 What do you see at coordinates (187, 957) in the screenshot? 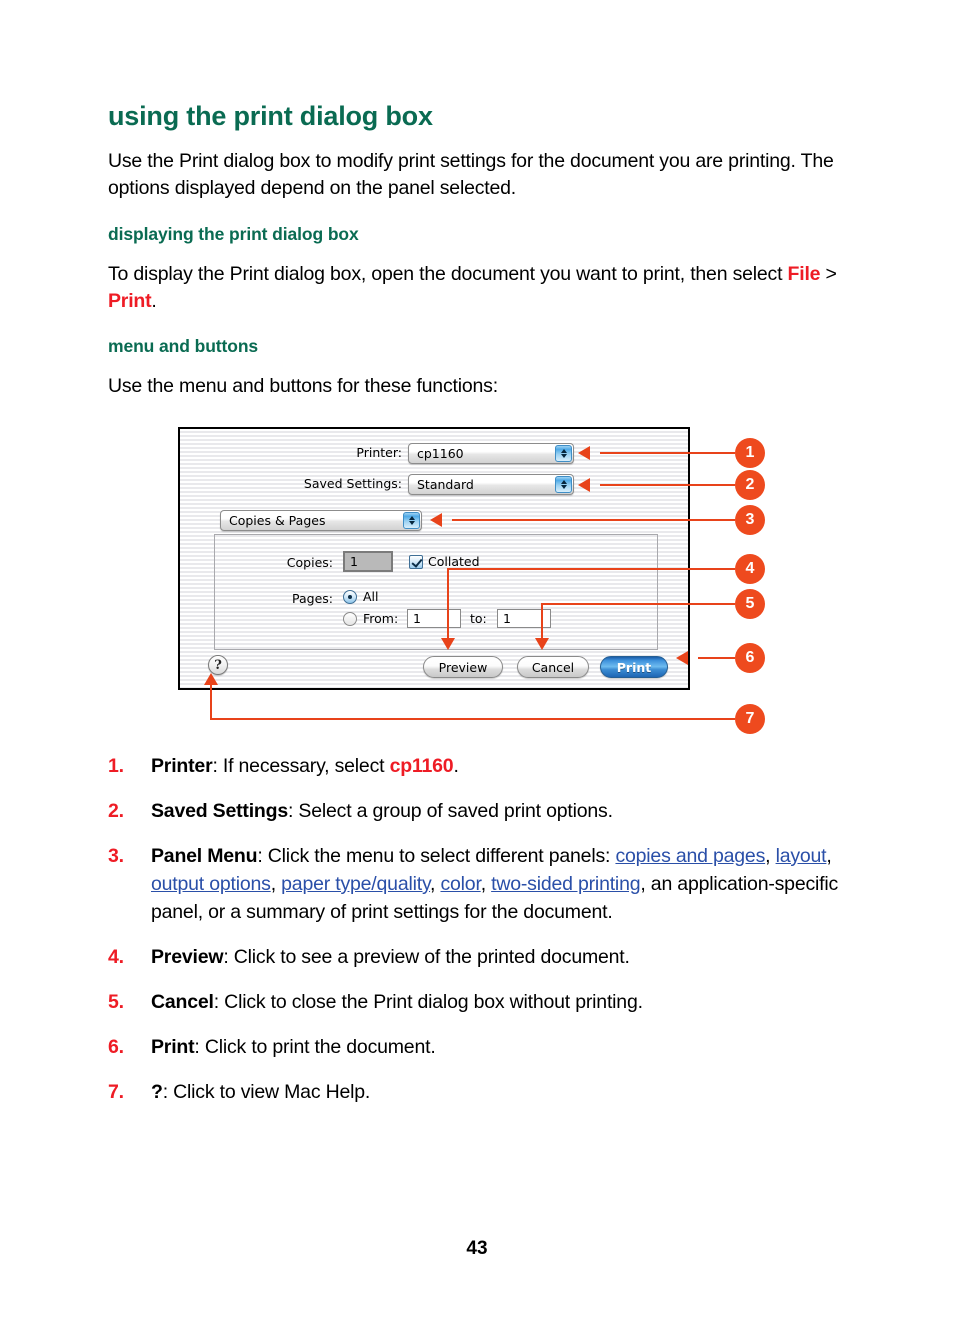
I see `list-item-term: Preview` at bounding box center [187, 957].